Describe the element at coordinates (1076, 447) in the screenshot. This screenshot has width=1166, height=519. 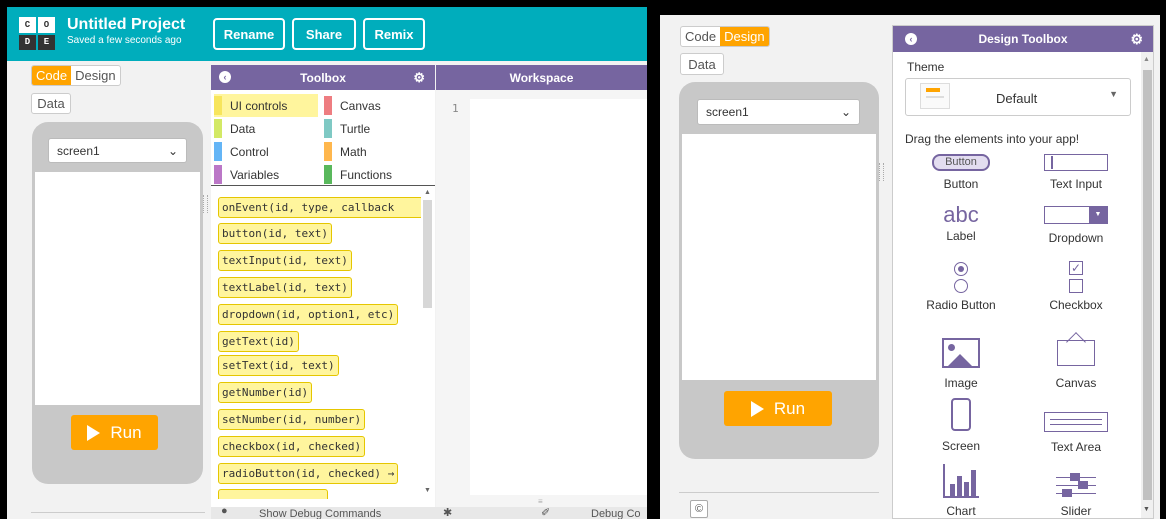
I see `tool-label: Text Area` at that location.